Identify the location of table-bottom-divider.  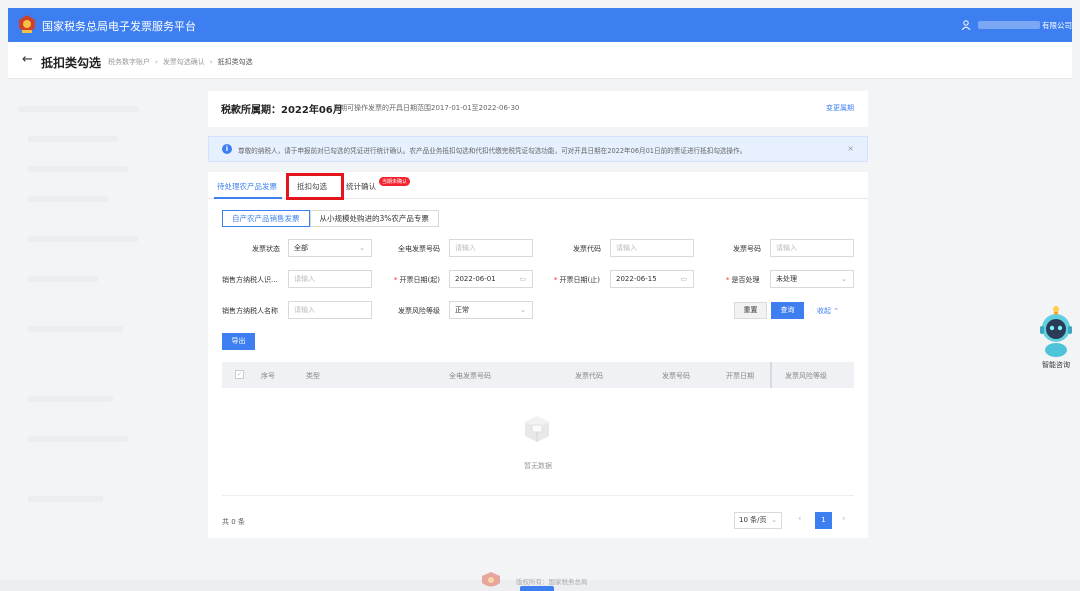
(538, 495).